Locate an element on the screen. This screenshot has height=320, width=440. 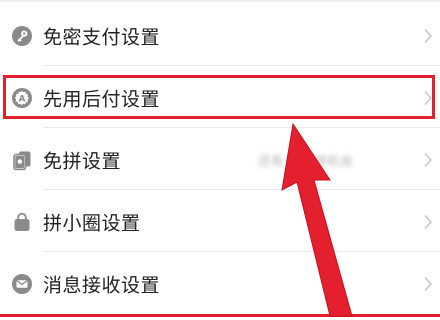
pay-later-icon: A is located at coordinates (22, 98).